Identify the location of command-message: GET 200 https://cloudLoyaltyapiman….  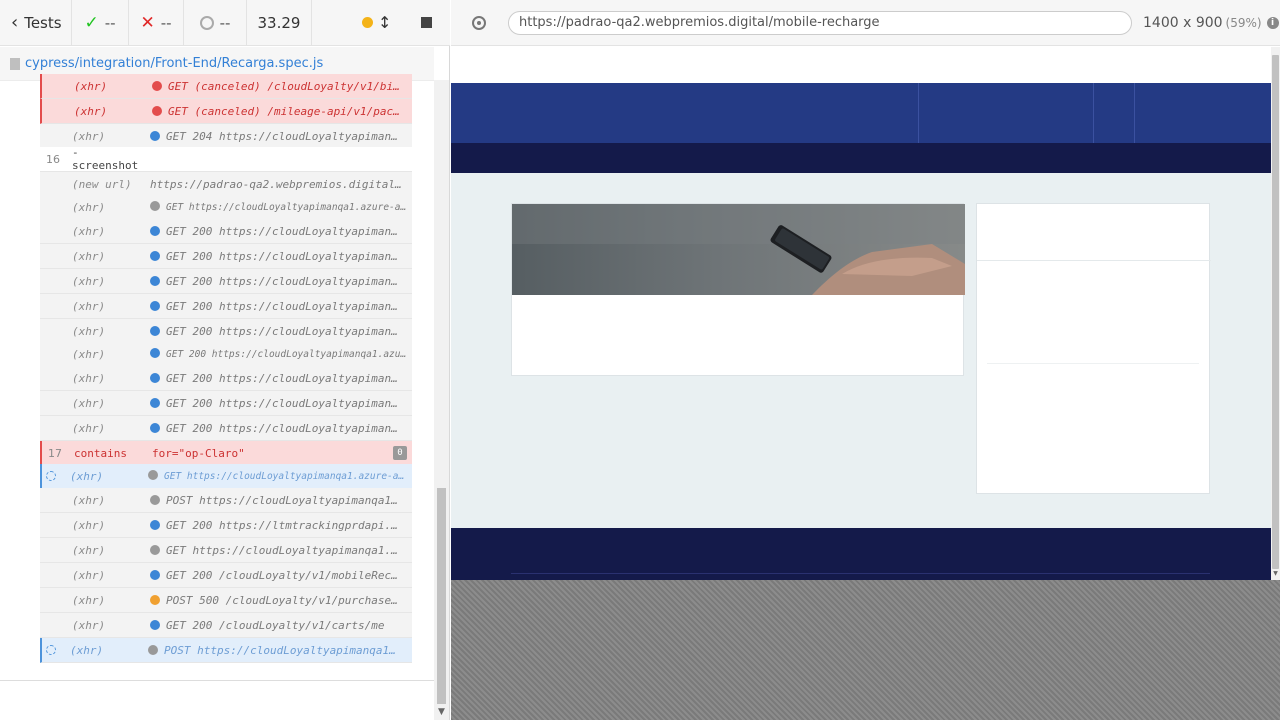
(281, 256).